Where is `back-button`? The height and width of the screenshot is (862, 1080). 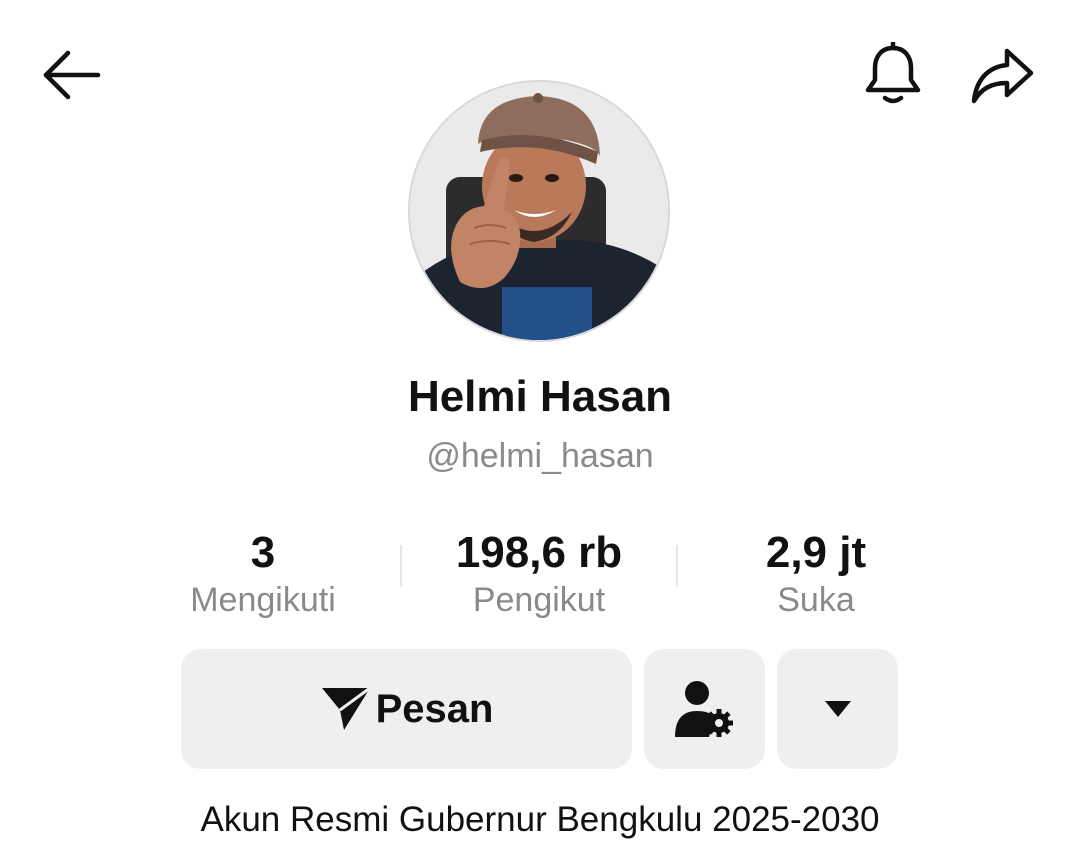
back-button is located at coordinates (71, 75).